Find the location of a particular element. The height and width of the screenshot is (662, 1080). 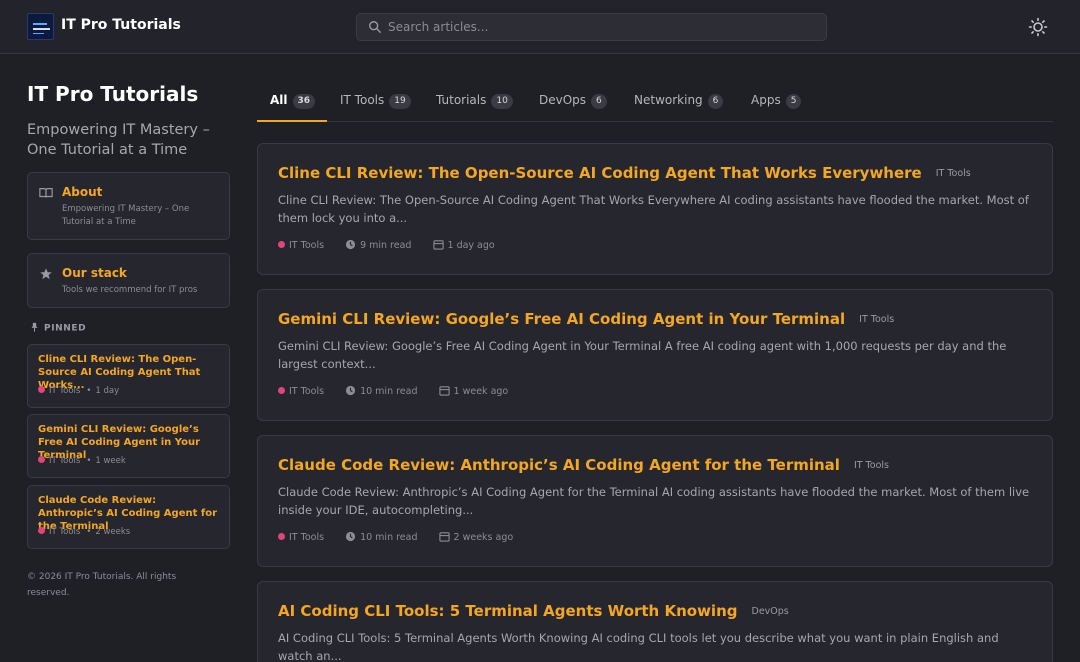

search-input is located at coordinates (603, 27).